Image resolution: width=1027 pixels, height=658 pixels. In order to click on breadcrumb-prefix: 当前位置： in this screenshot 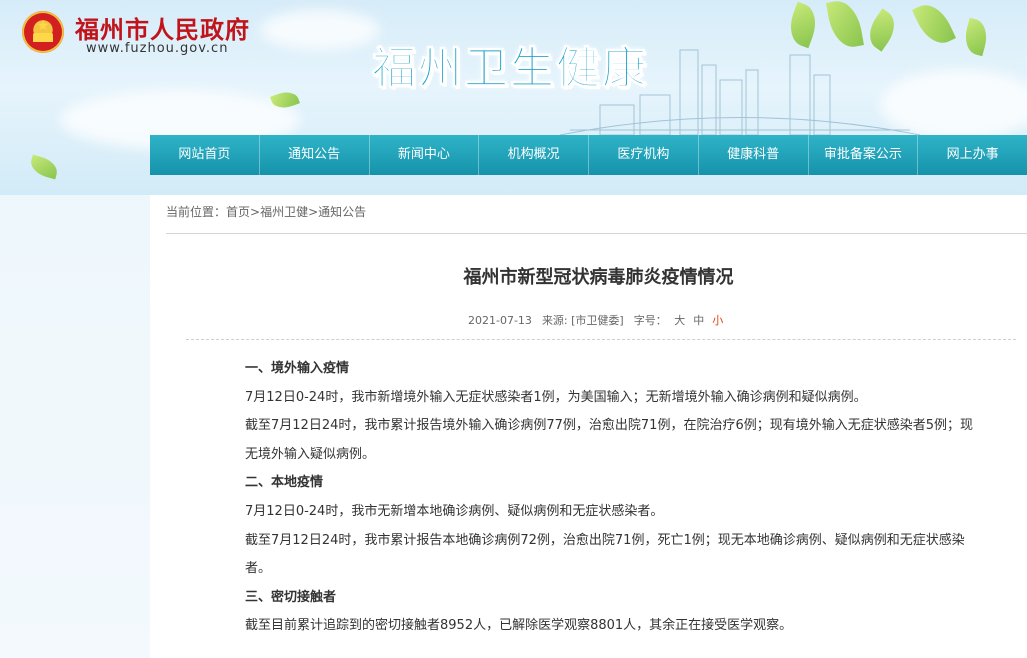, I will do `click(196, 212)`.